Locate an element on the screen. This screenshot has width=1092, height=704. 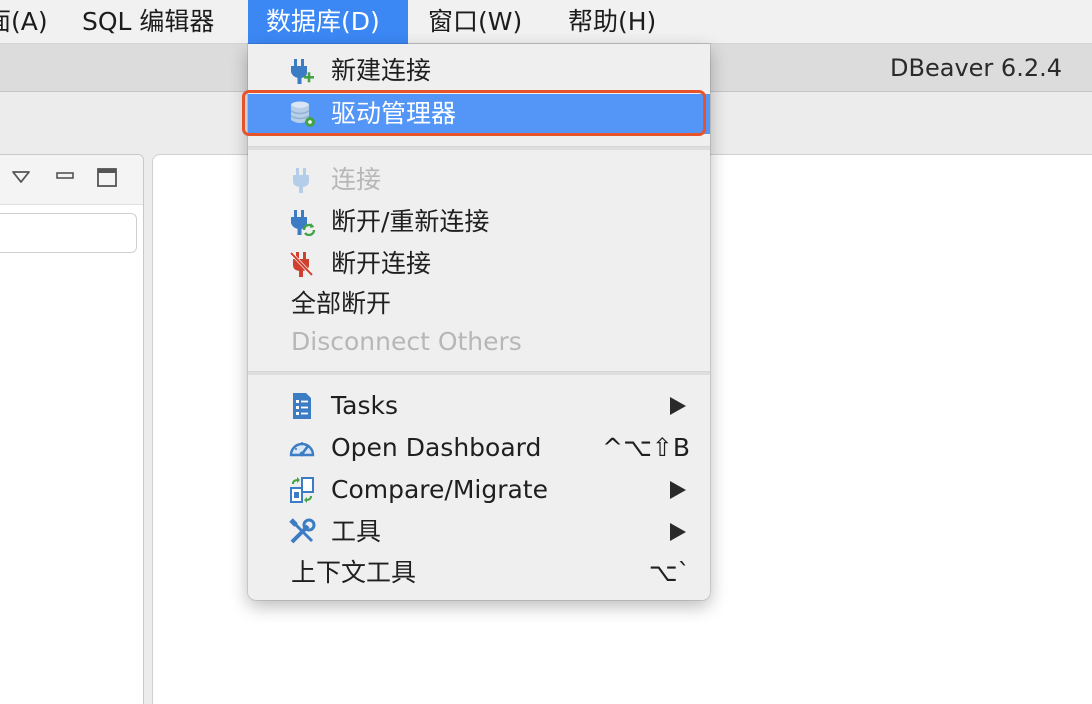
menu-item-open-dashboard: Open Dashboard ^⌥⇧B is located at coordinates (479, 448).